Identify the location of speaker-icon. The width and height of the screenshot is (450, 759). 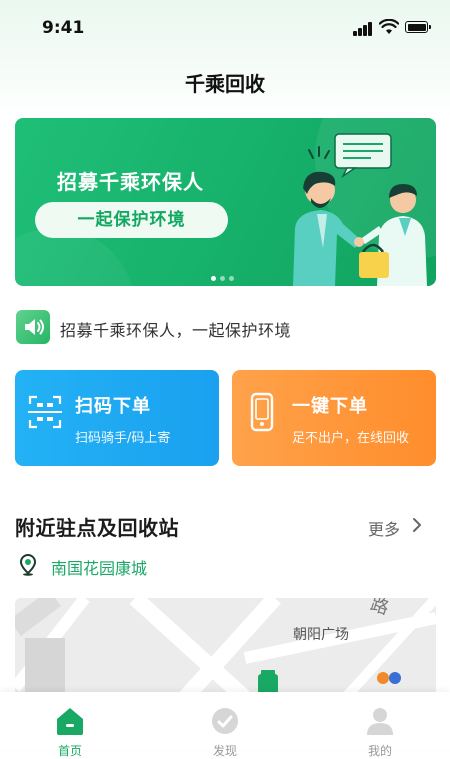
(33, 327).